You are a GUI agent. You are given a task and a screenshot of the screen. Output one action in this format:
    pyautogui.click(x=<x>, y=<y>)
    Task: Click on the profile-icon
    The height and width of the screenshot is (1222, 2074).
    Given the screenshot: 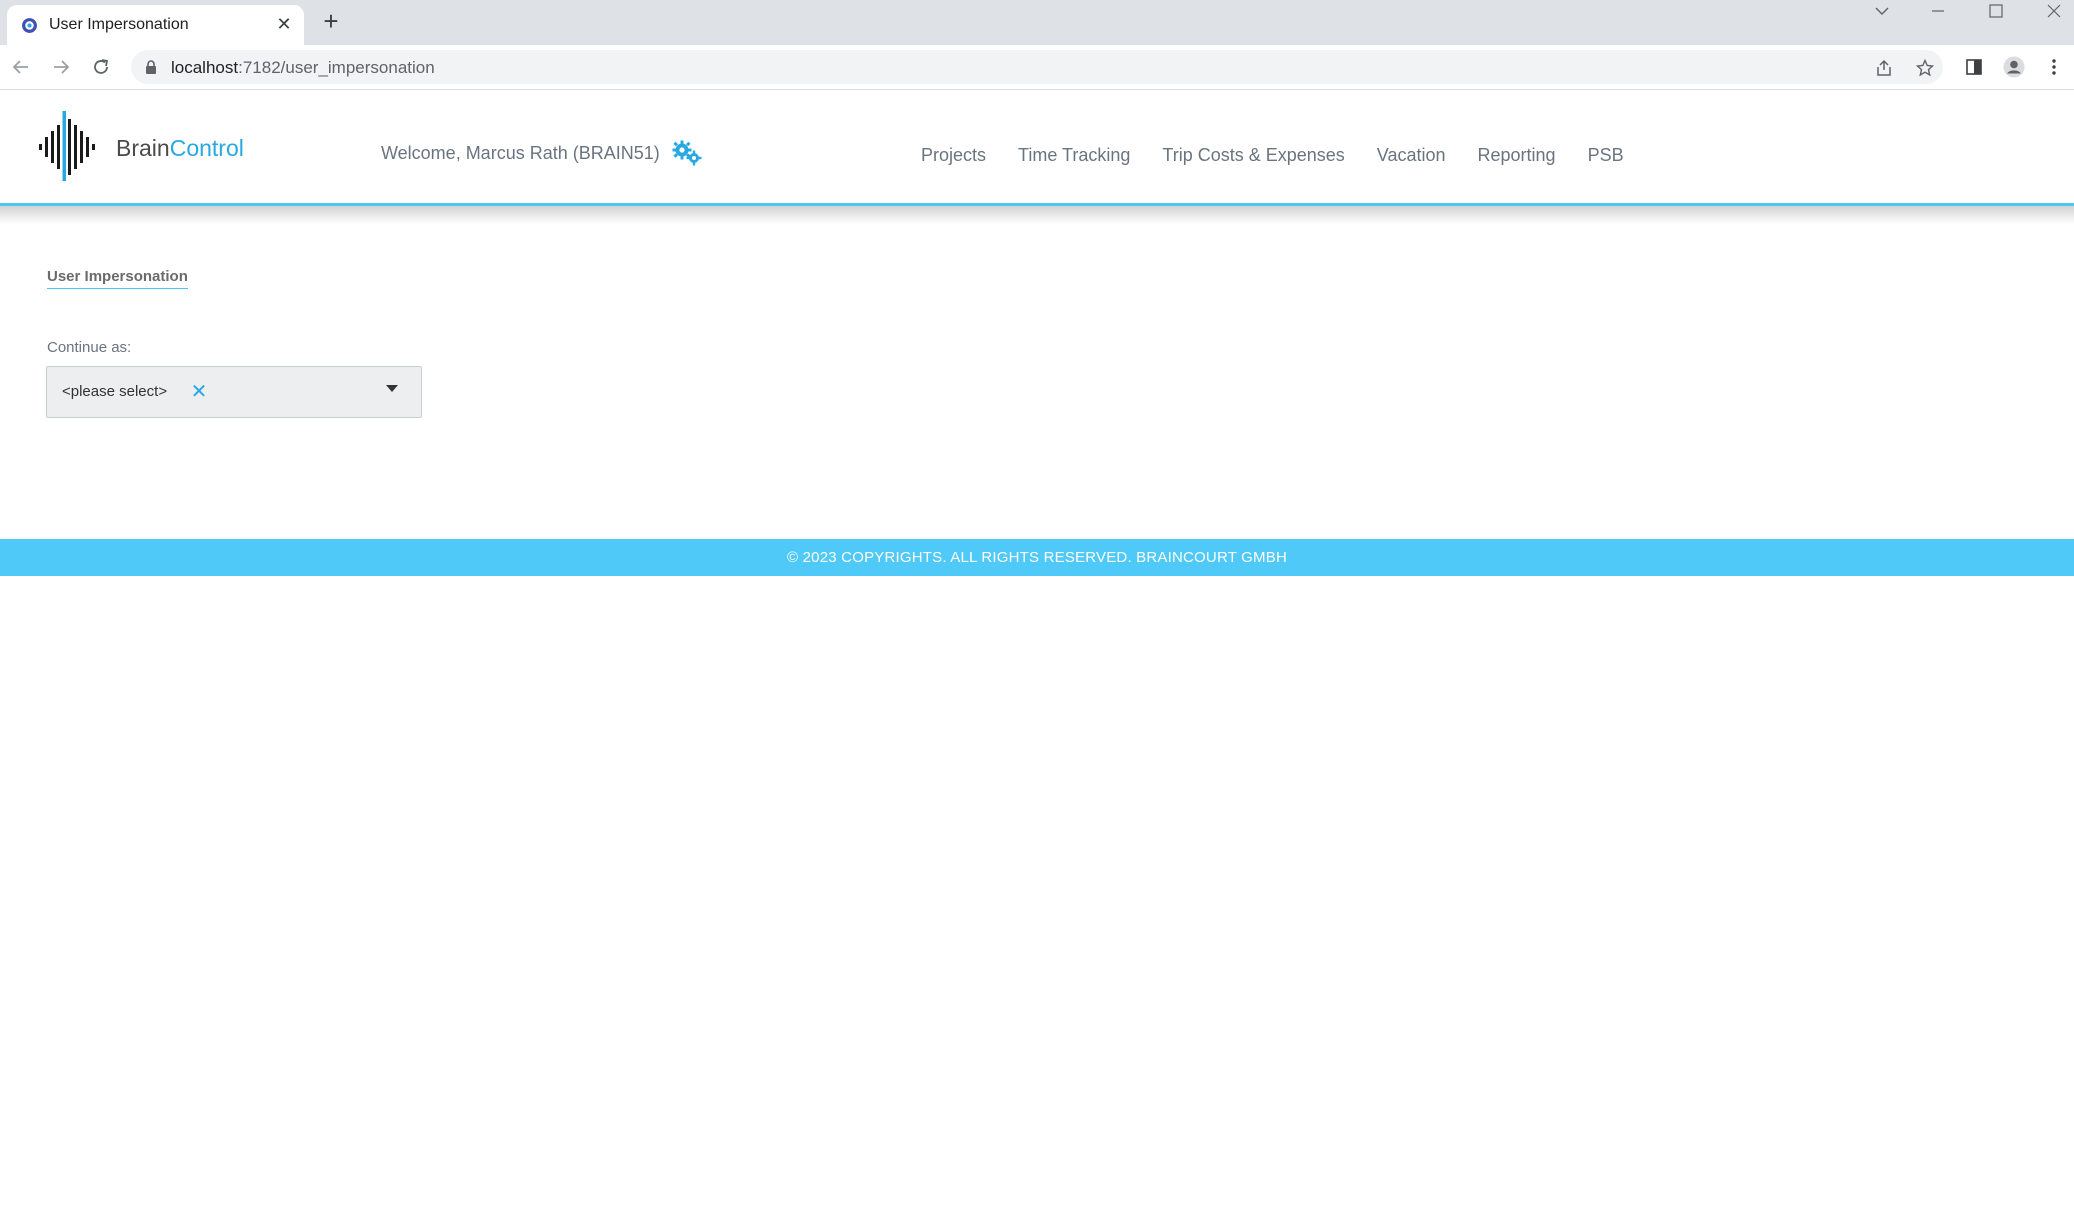 What is the action you would take?
    pyautogui.click(x=2014, y=67)
    